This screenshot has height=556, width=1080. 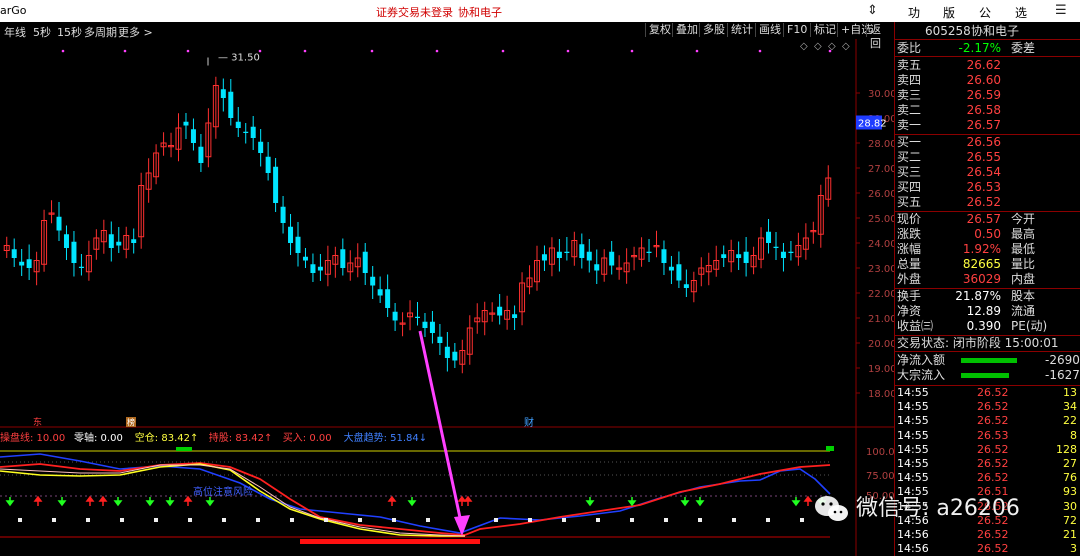 What do you see at coordinates (881, 344) in the screenshot?
I see `price-tick-label: 20.00` at bounding box center [881, 344].